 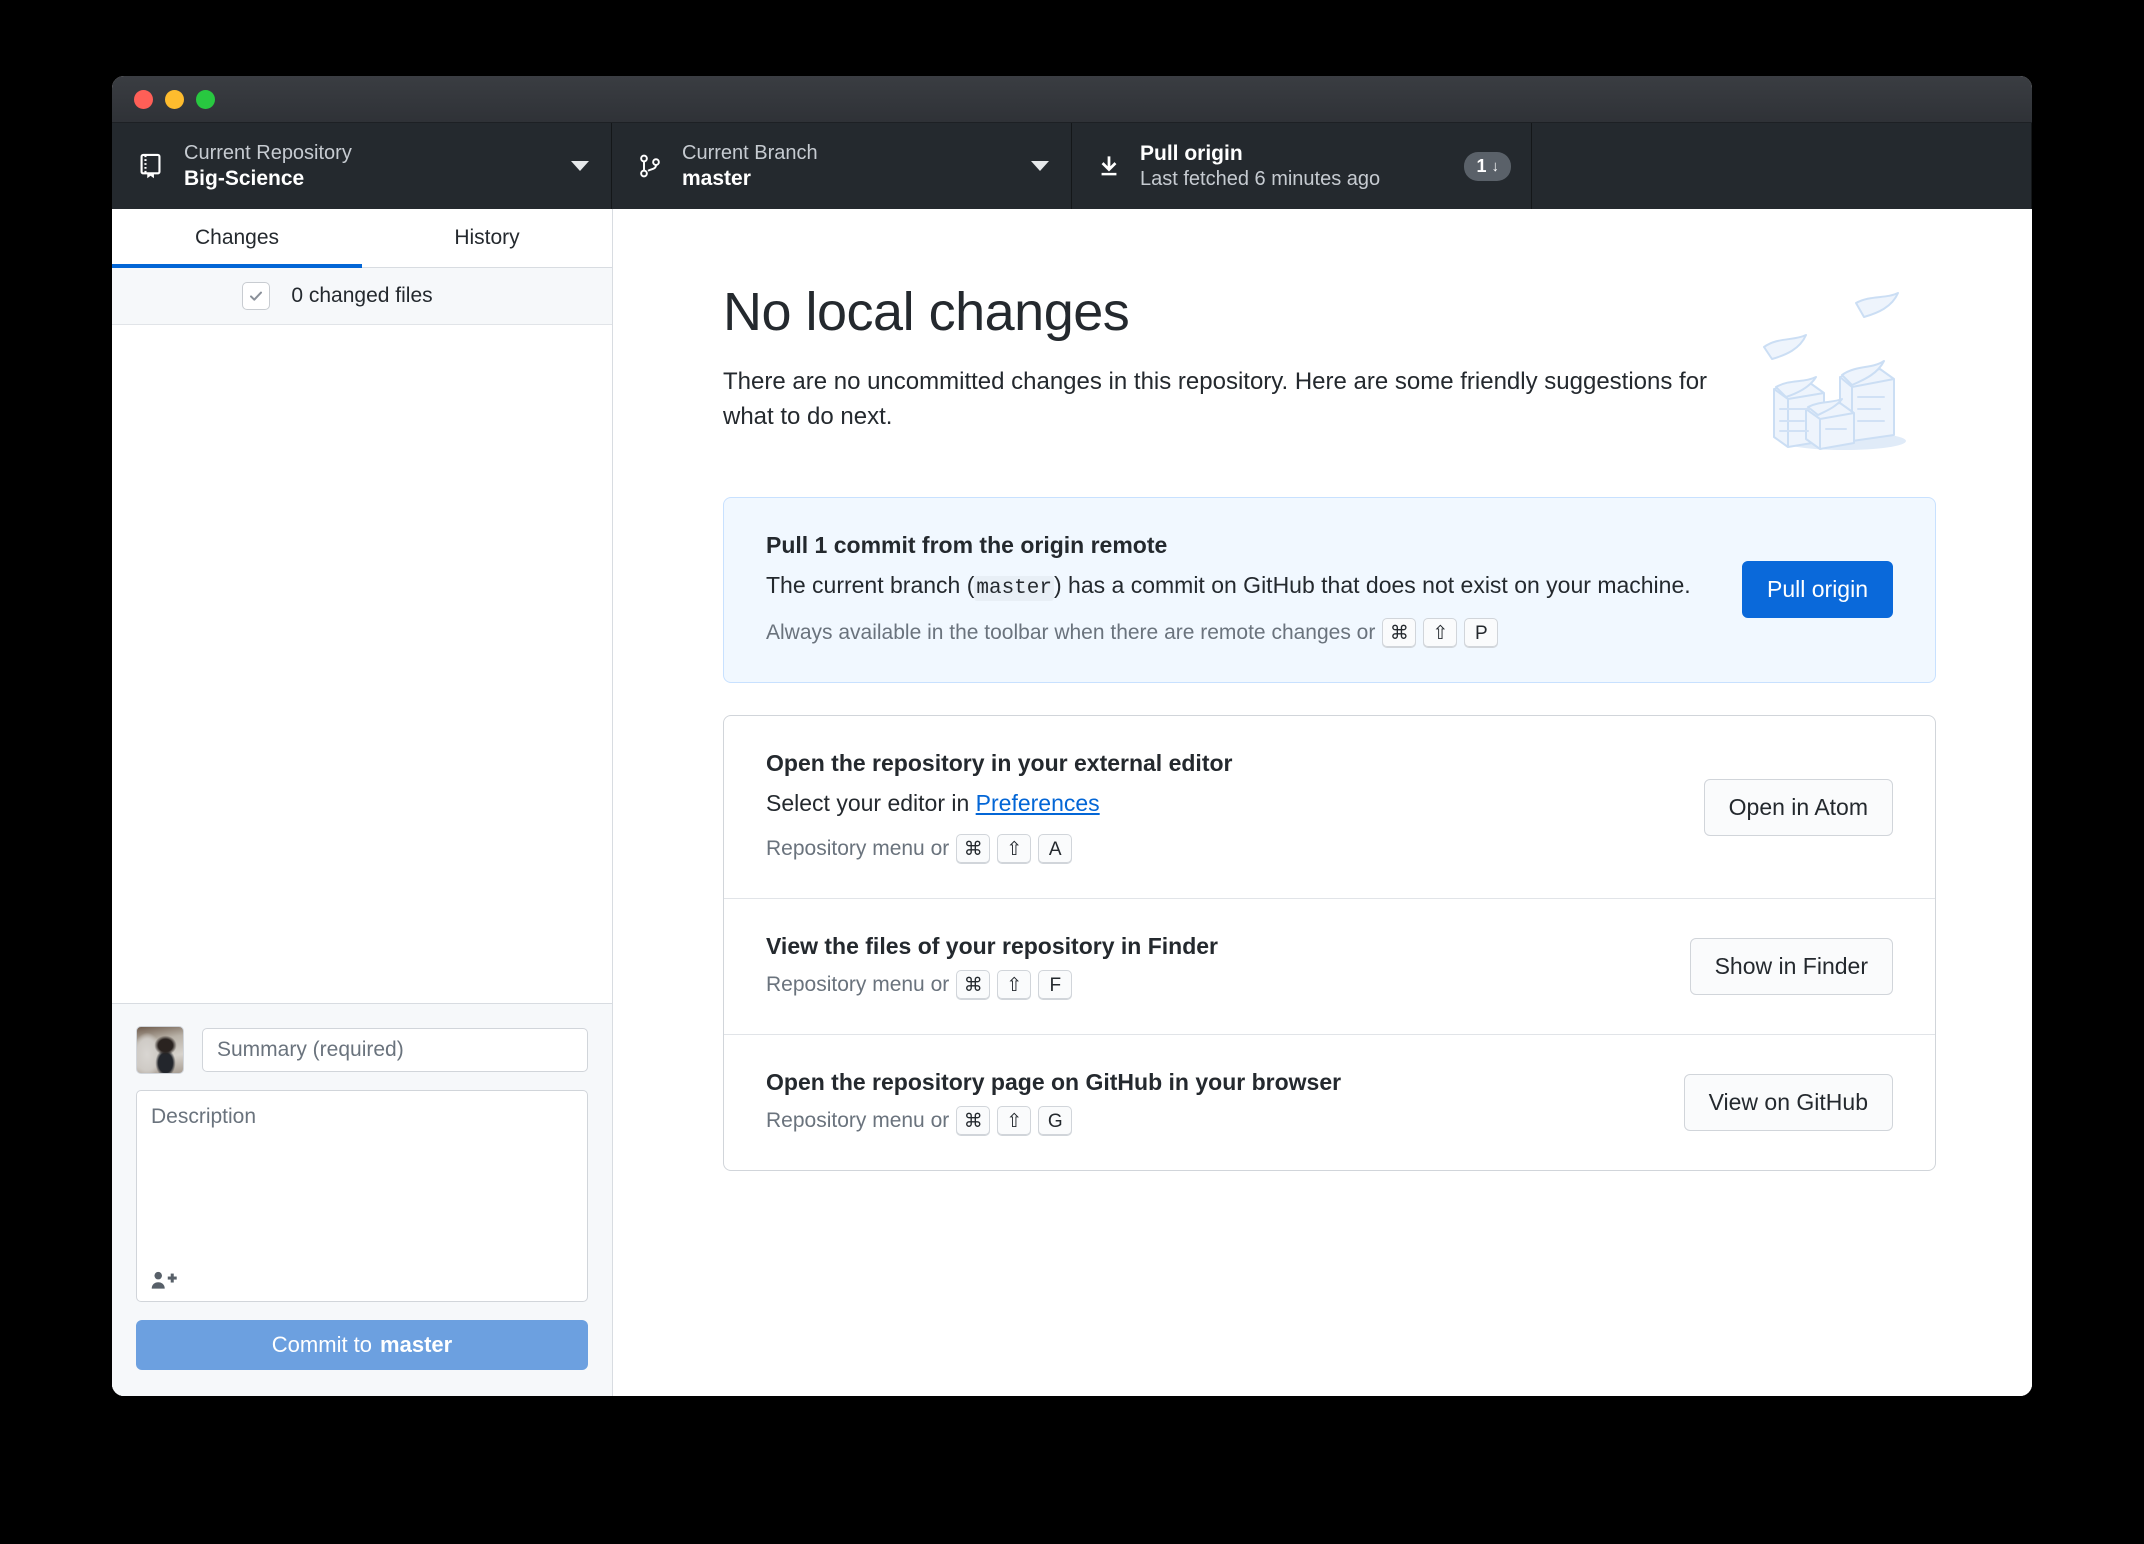 I want to click on pull-desc-branch: master, so click(x=1014, y=588).